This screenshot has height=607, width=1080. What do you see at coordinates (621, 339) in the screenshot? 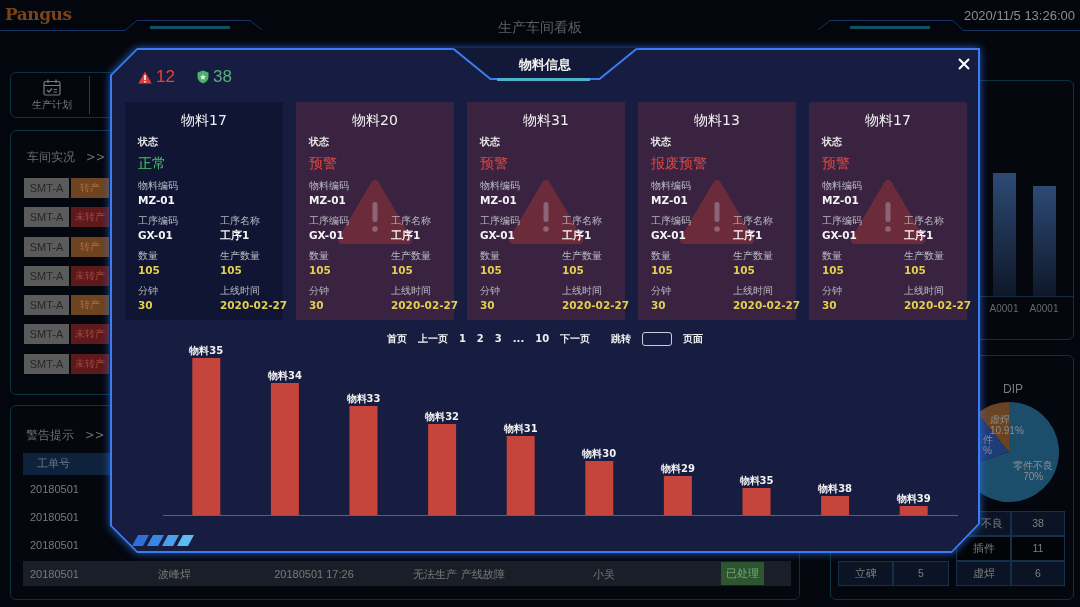
I see `jump-label: 跳转` at bounding box center [621, 339].